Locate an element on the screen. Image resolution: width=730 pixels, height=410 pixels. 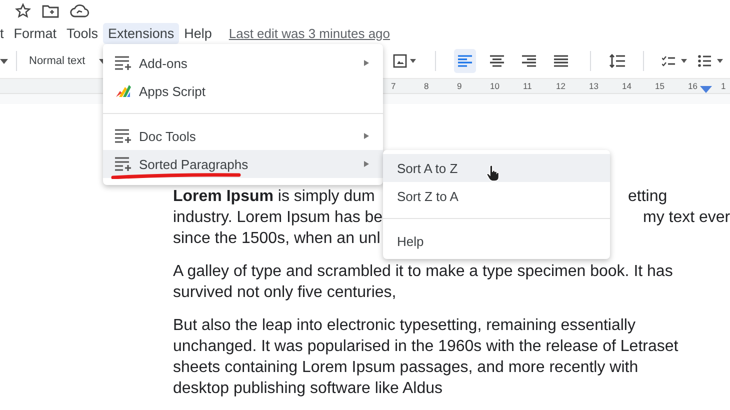
menu-item: Add-ons is located at coordinates (243, 63).